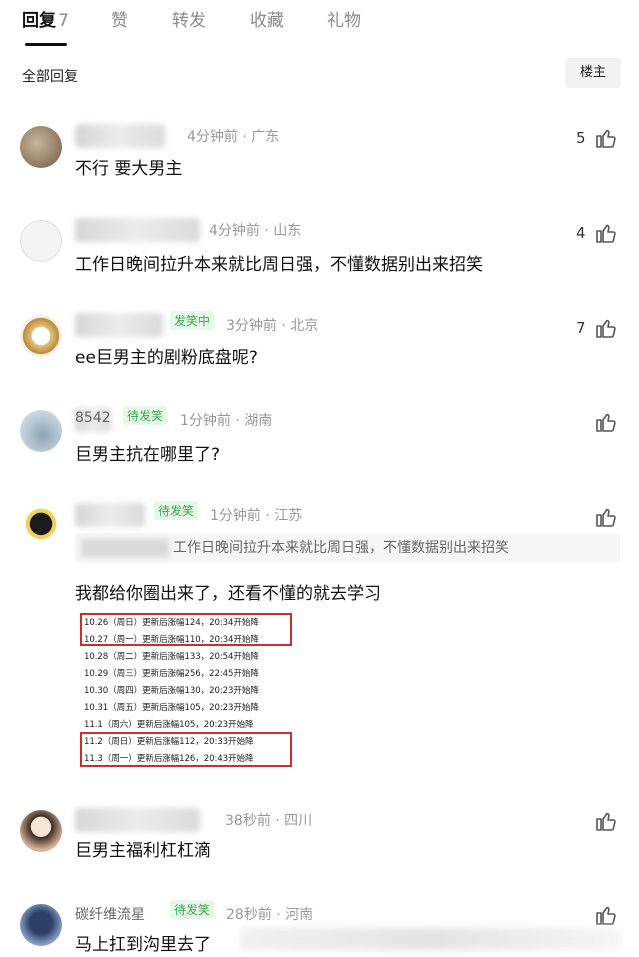 This screenshot has width=639, height=957. I want to click on tab-replies-label: 回复, so click(39, 21).